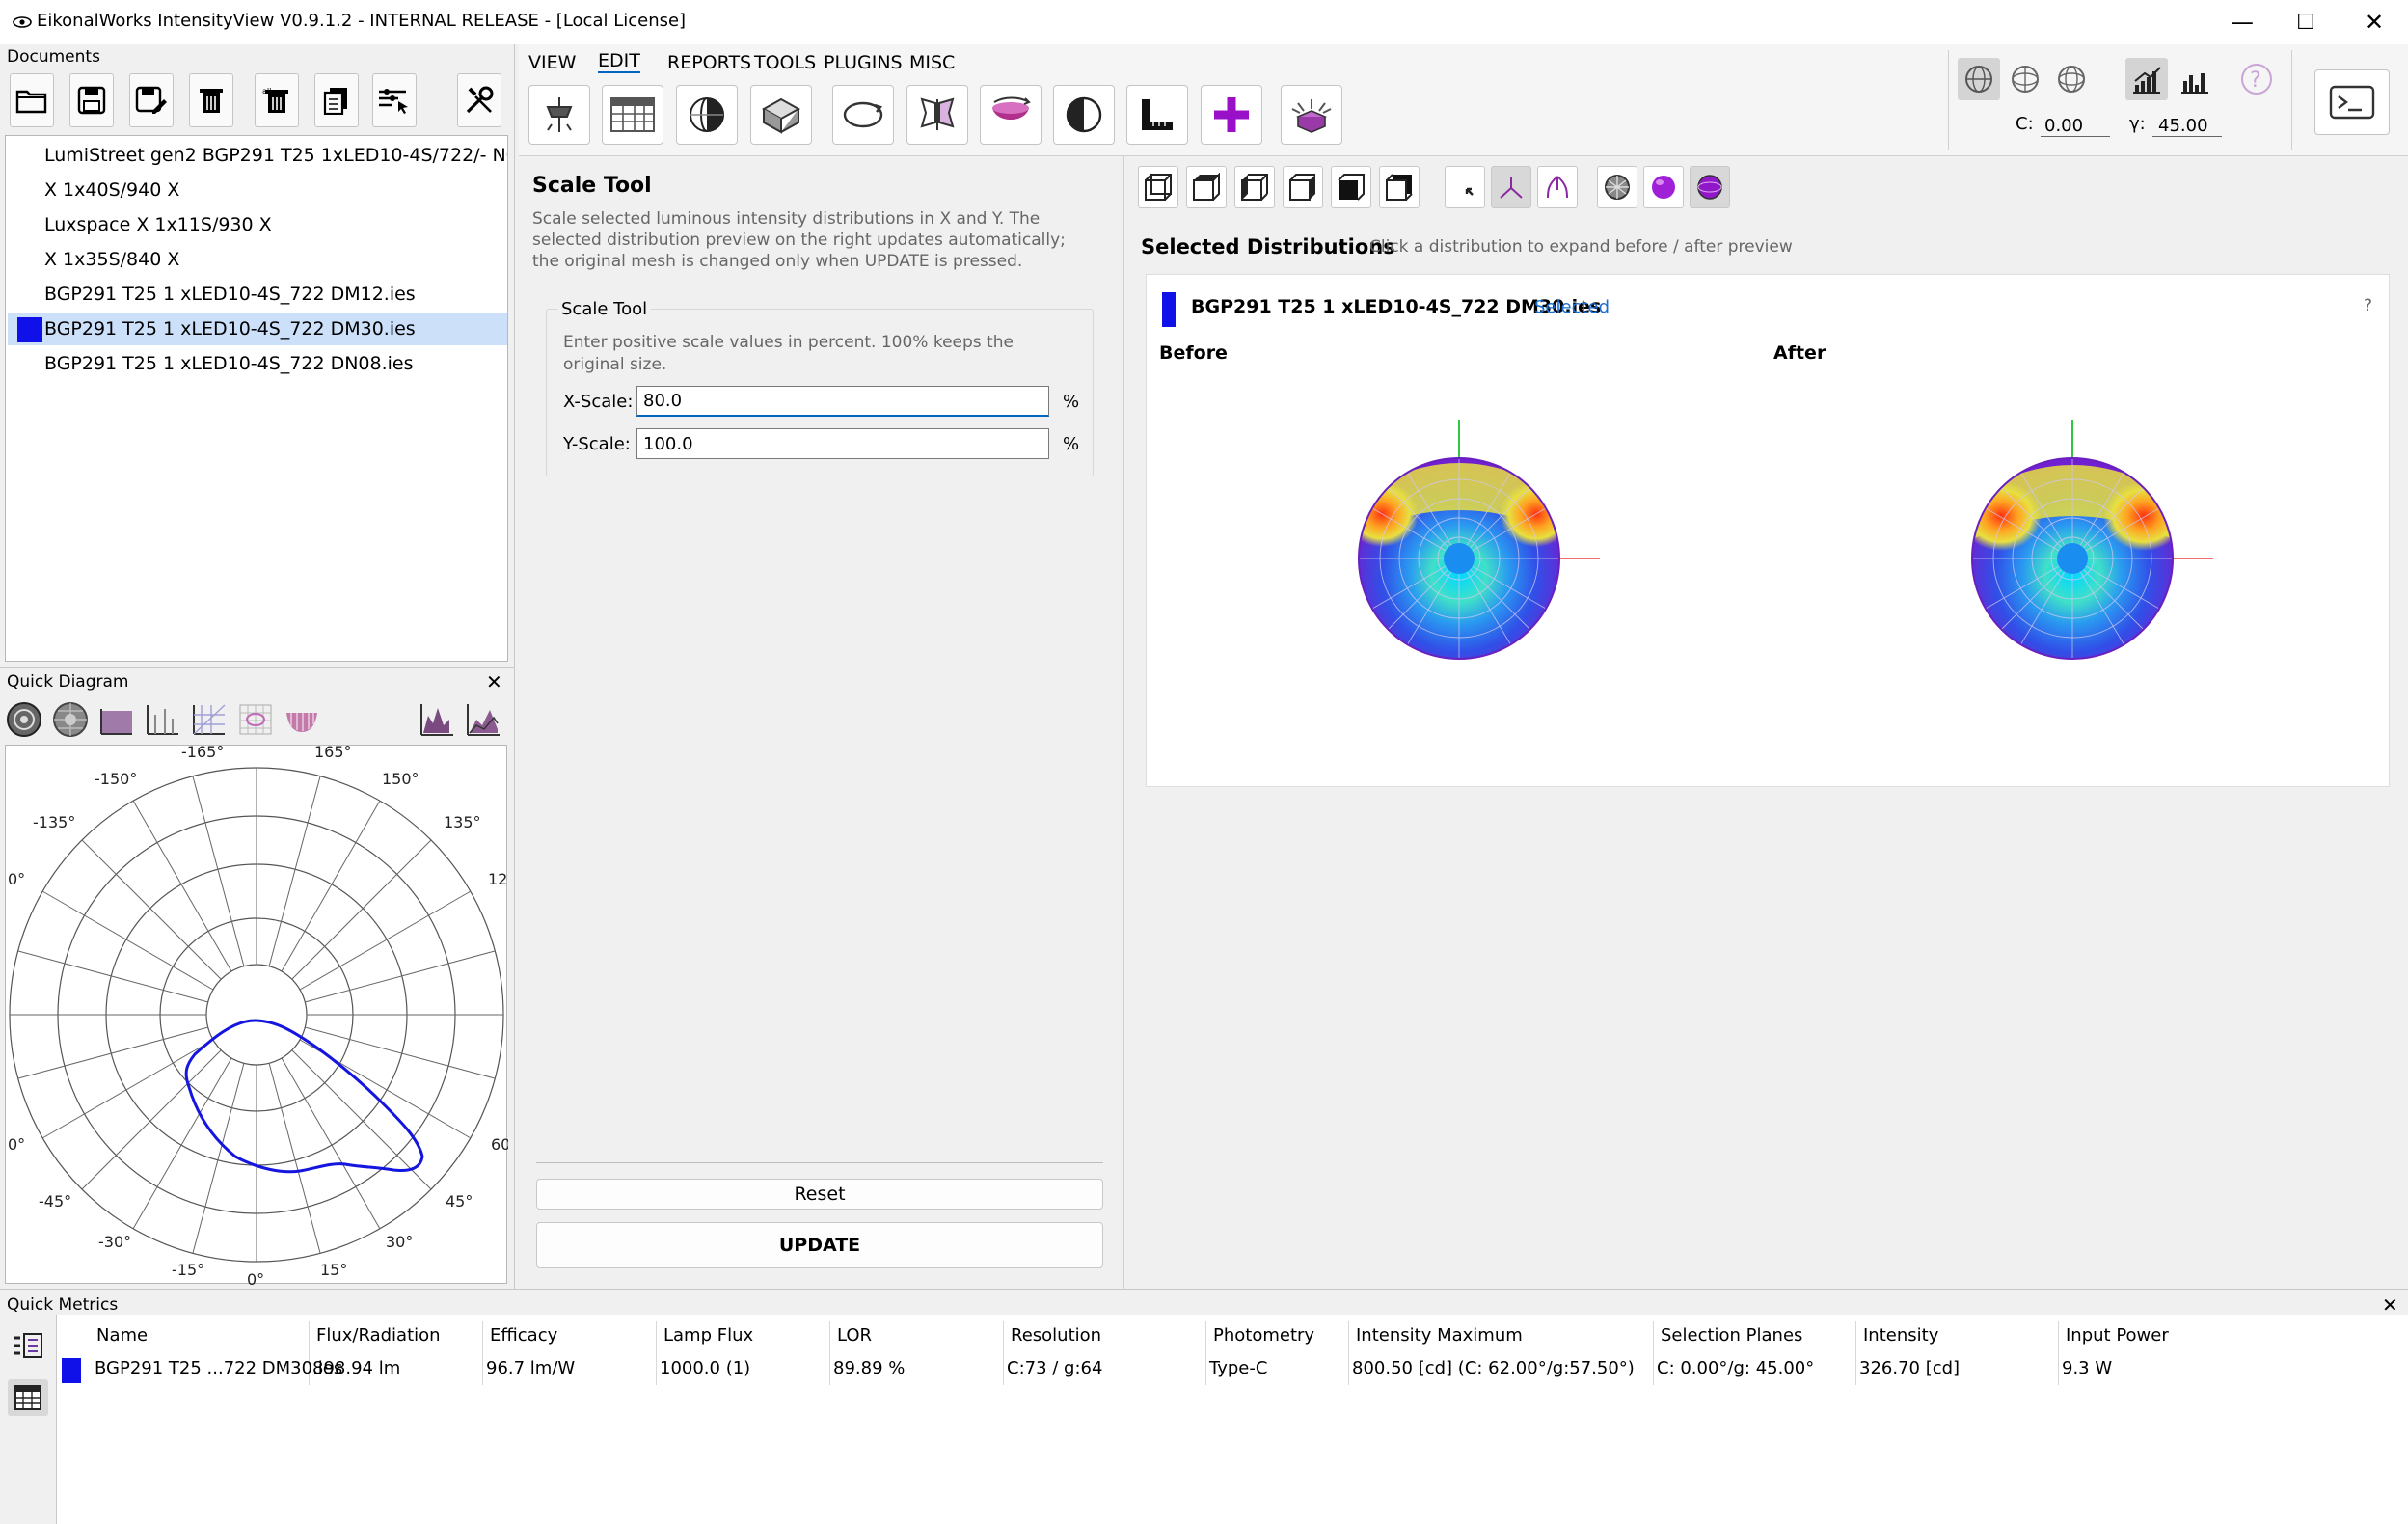  Describe the element at coordinates (1011, 115) in the screenshot. I see `tilt-button` at that location.